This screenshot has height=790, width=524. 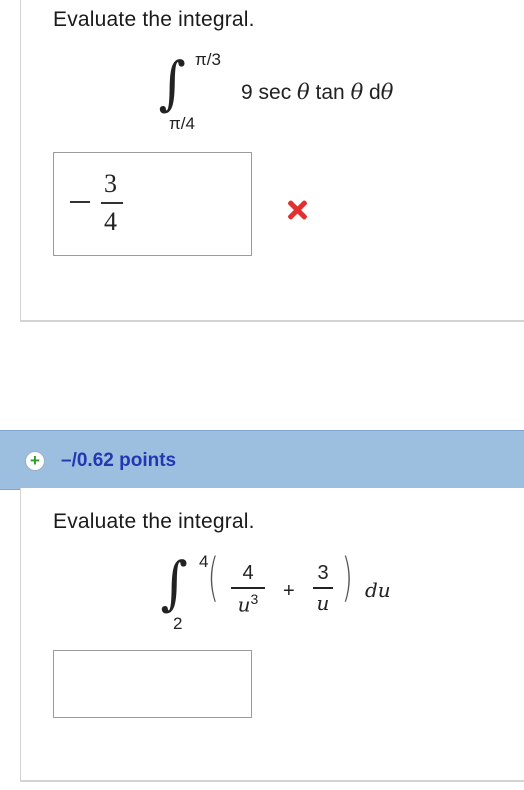 I want to click on answer-field: 3 4, so click(x=152, y=204).